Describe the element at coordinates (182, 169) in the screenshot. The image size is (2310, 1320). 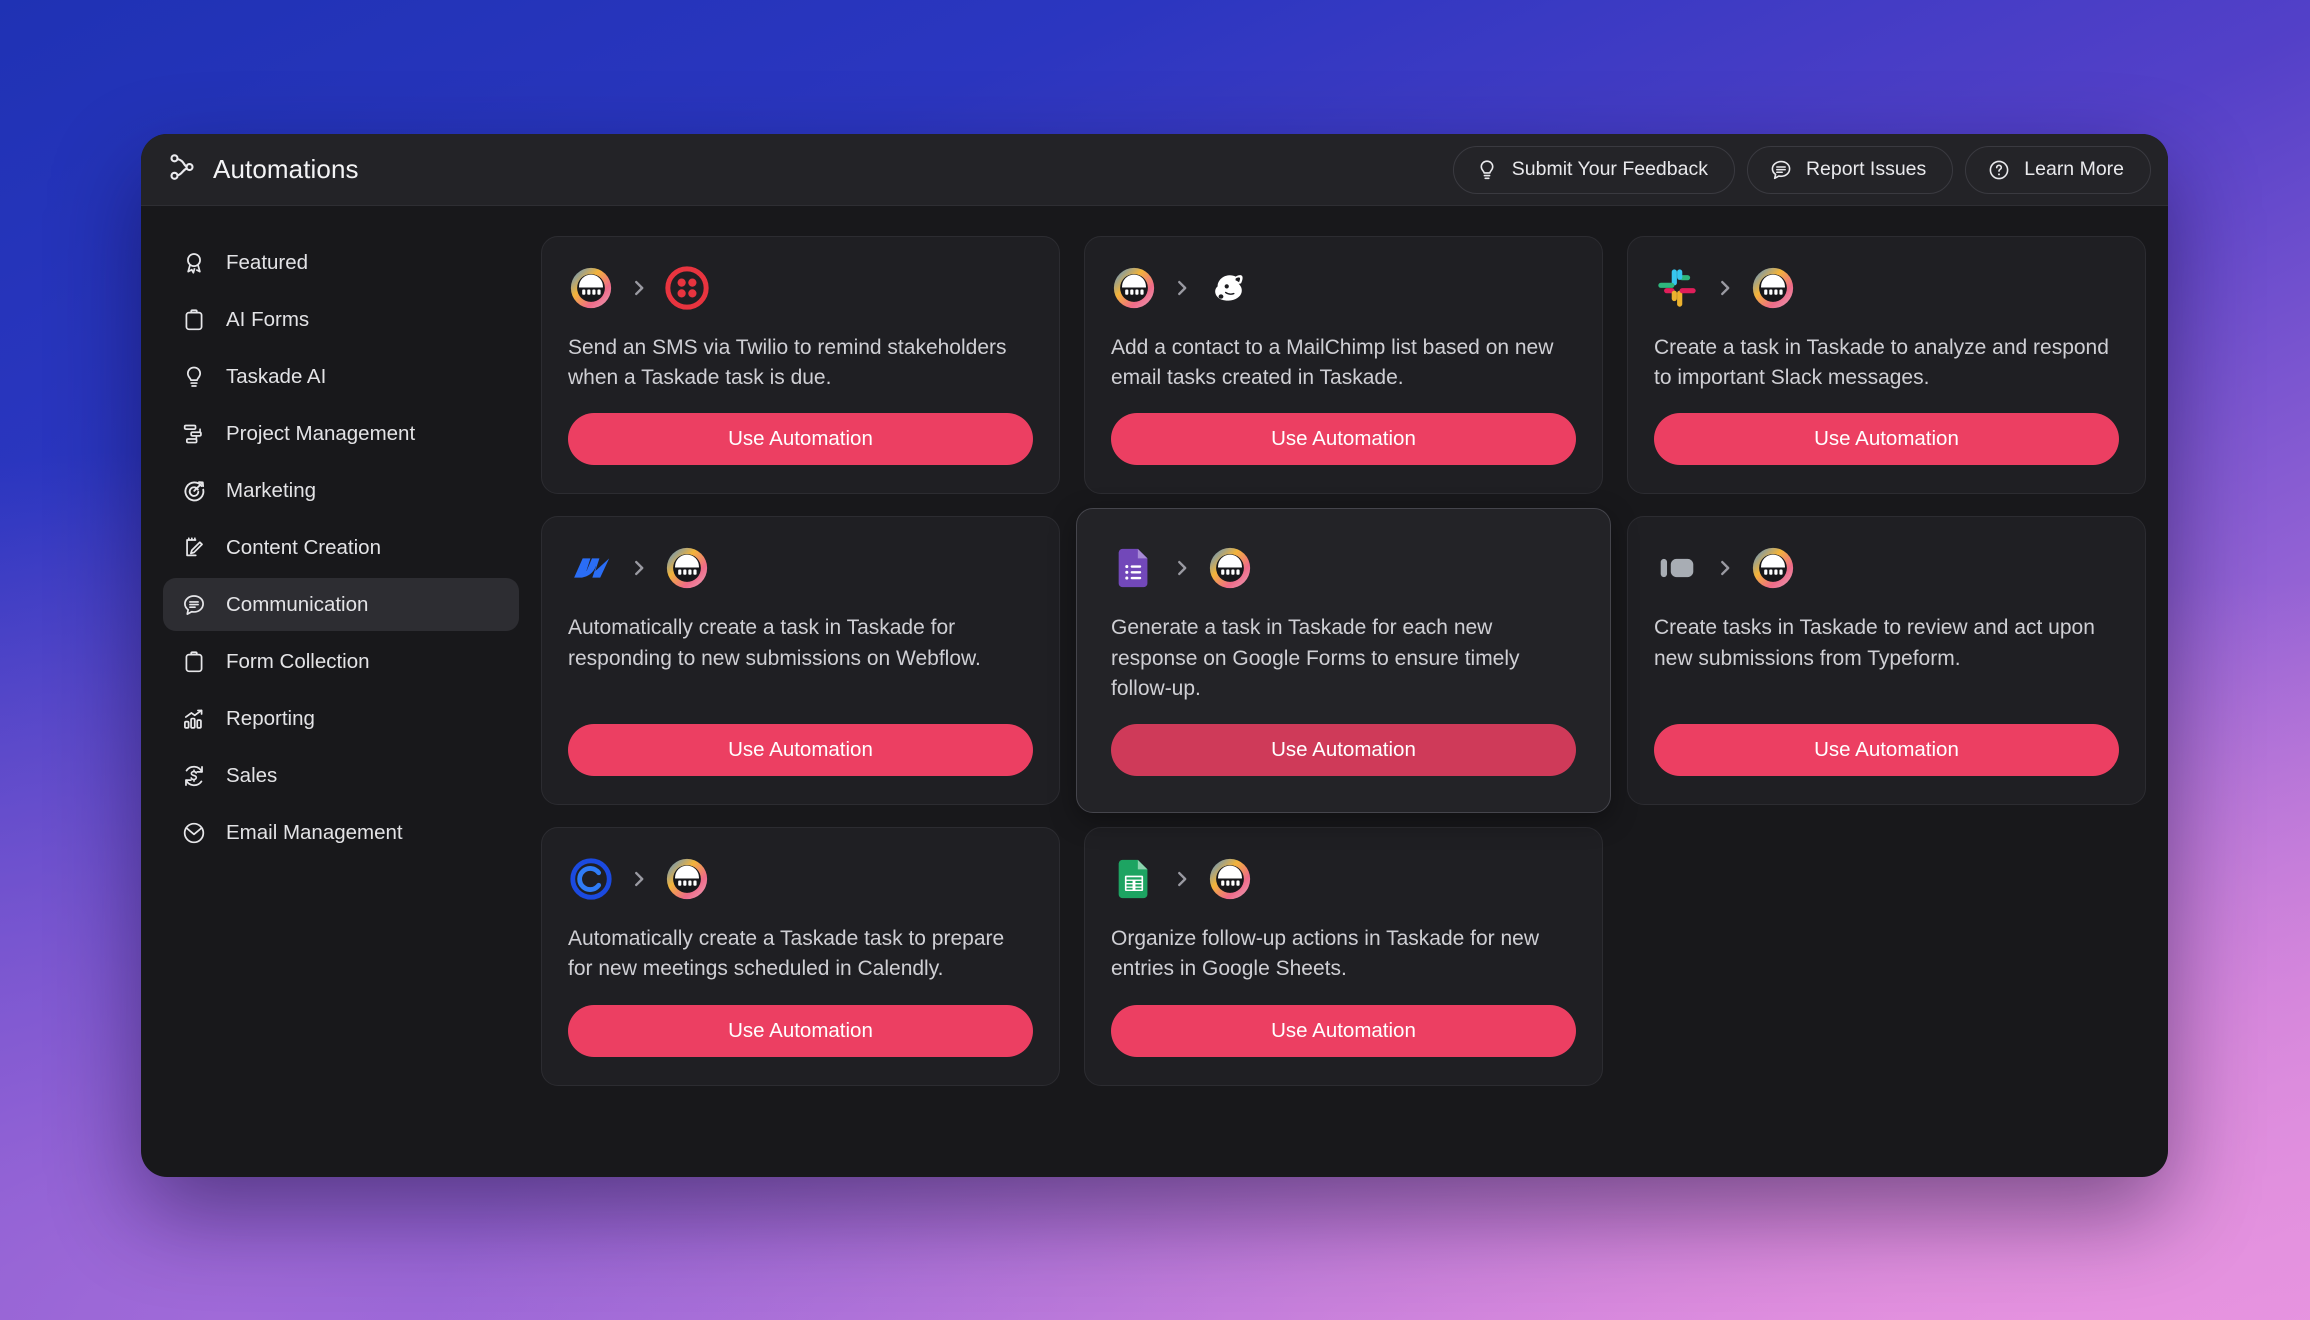
I see `automation-flow-icon` at that location.